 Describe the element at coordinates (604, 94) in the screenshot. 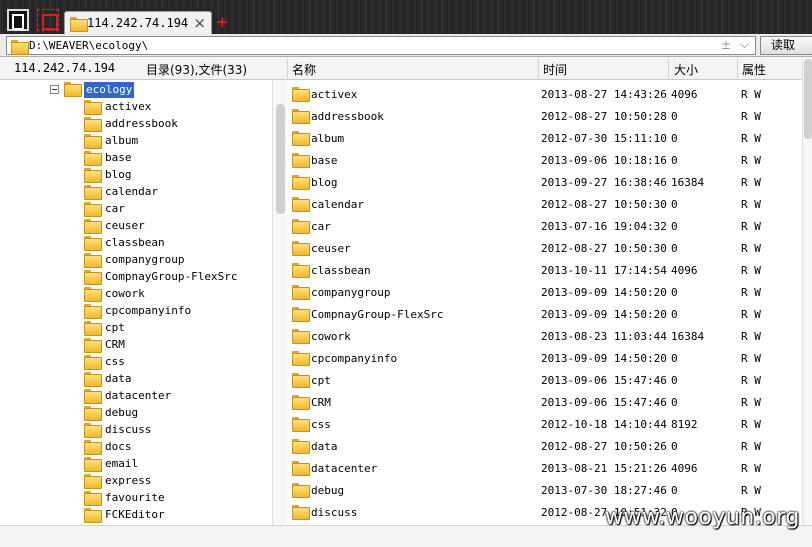

I see `file-time: 2013-08-27 14:43:26` at that location.